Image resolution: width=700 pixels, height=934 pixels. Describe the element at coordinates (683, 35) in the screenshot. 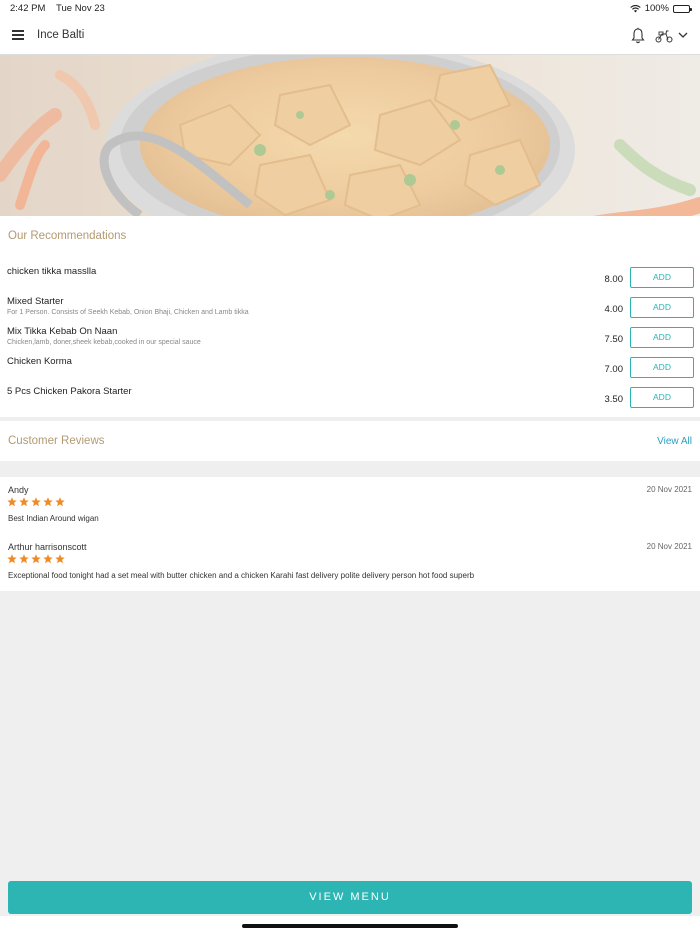

I see `chevron-down-icon` at that location.